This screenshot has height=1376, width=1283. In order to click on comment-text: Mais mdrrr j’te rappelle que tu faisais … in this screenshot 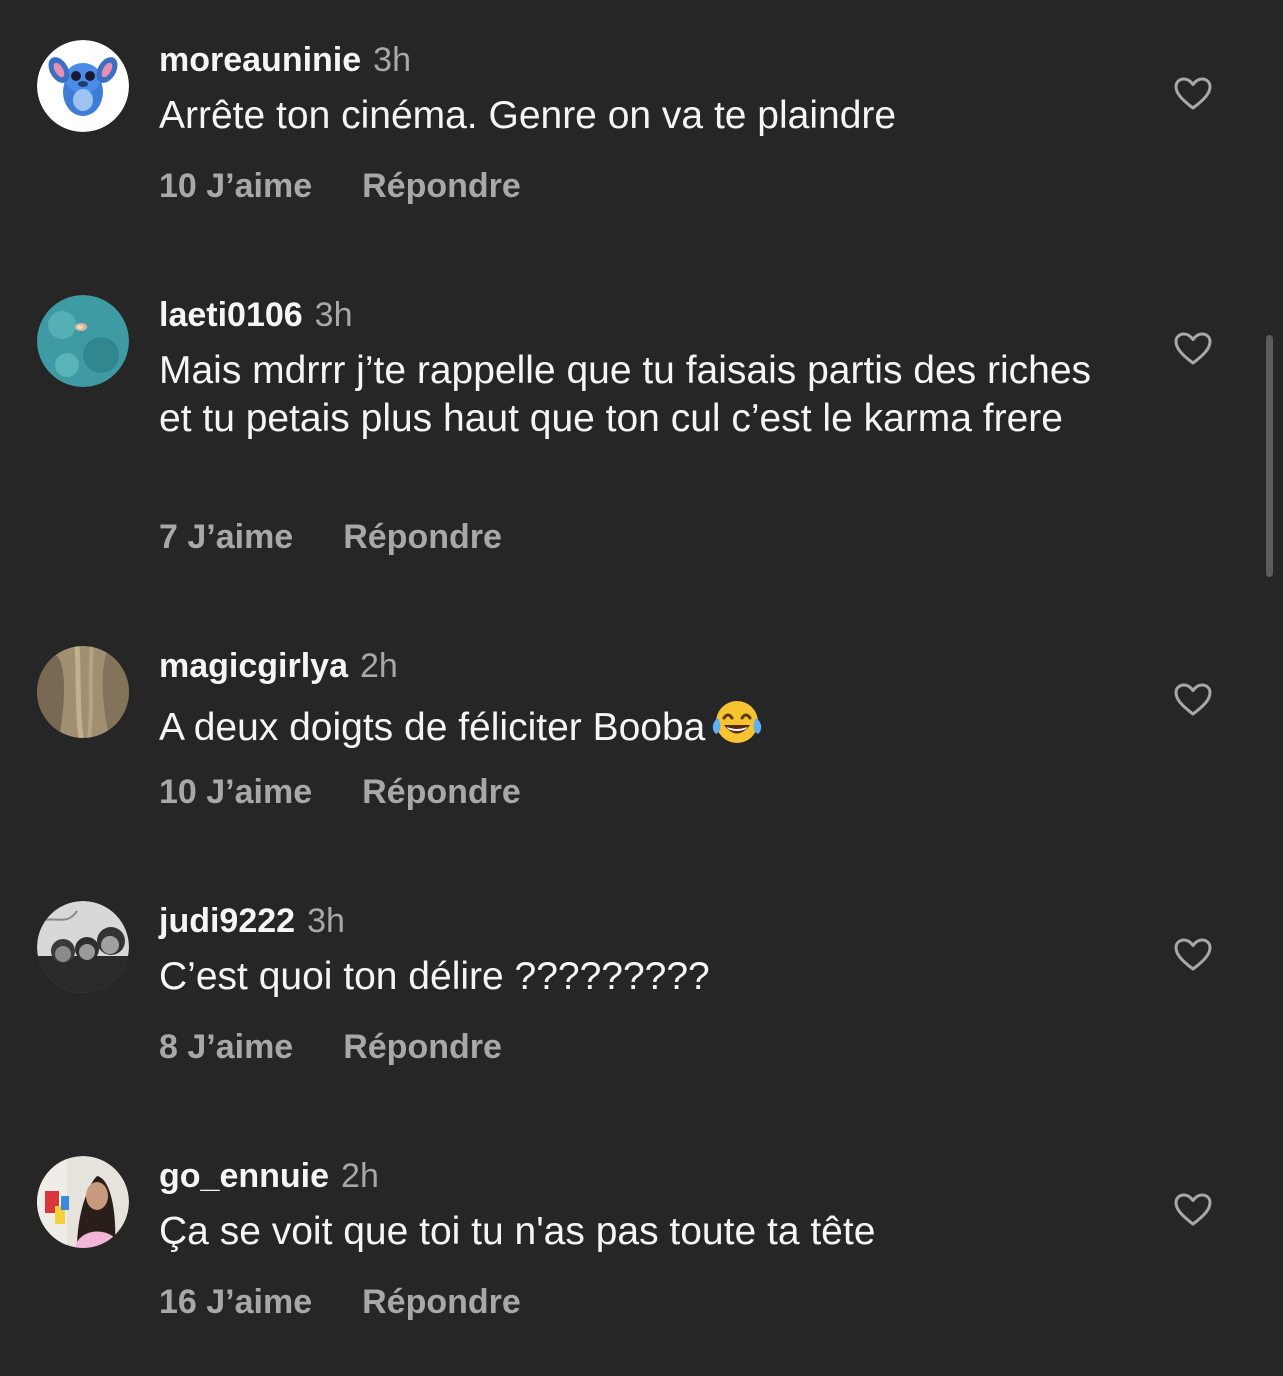, I will do `click(625, 394)`.